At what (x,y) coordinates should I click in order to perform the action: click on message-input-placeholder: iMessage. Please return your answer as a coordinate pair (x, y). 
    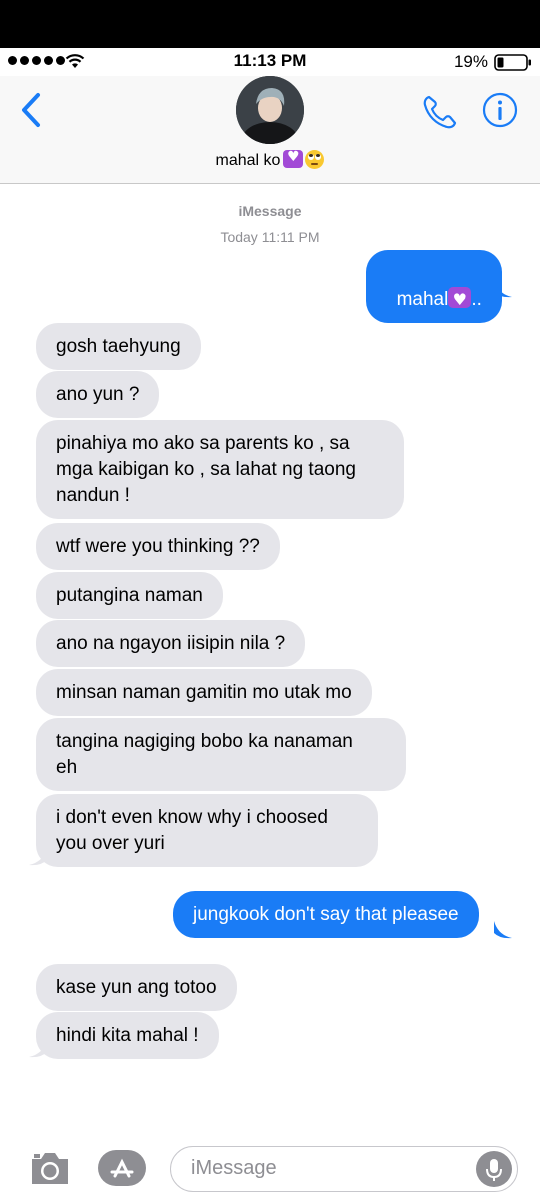
    Looking at the image, I should click on (234, 1168).